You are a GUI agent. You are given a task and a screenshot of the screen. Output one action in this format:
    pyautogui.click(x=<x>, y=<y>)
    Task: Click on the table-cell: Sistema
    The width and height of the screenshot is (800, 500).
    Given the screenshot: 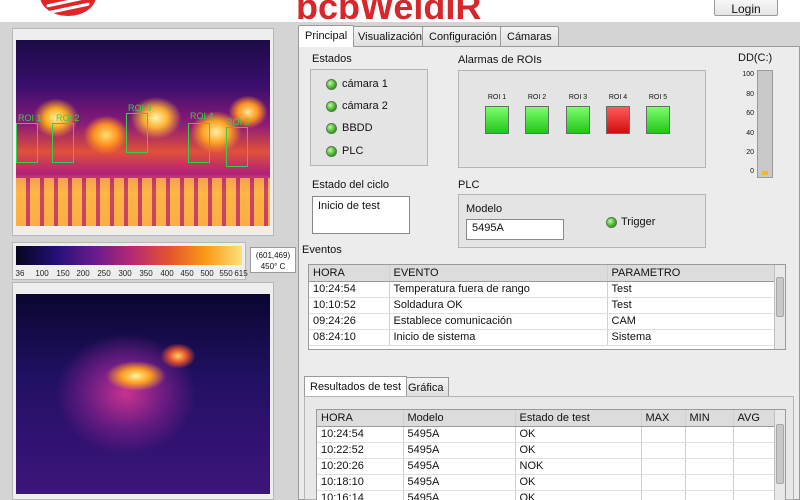 What is the action you would take?
    pyautogui.click(x=695, y=337)
    